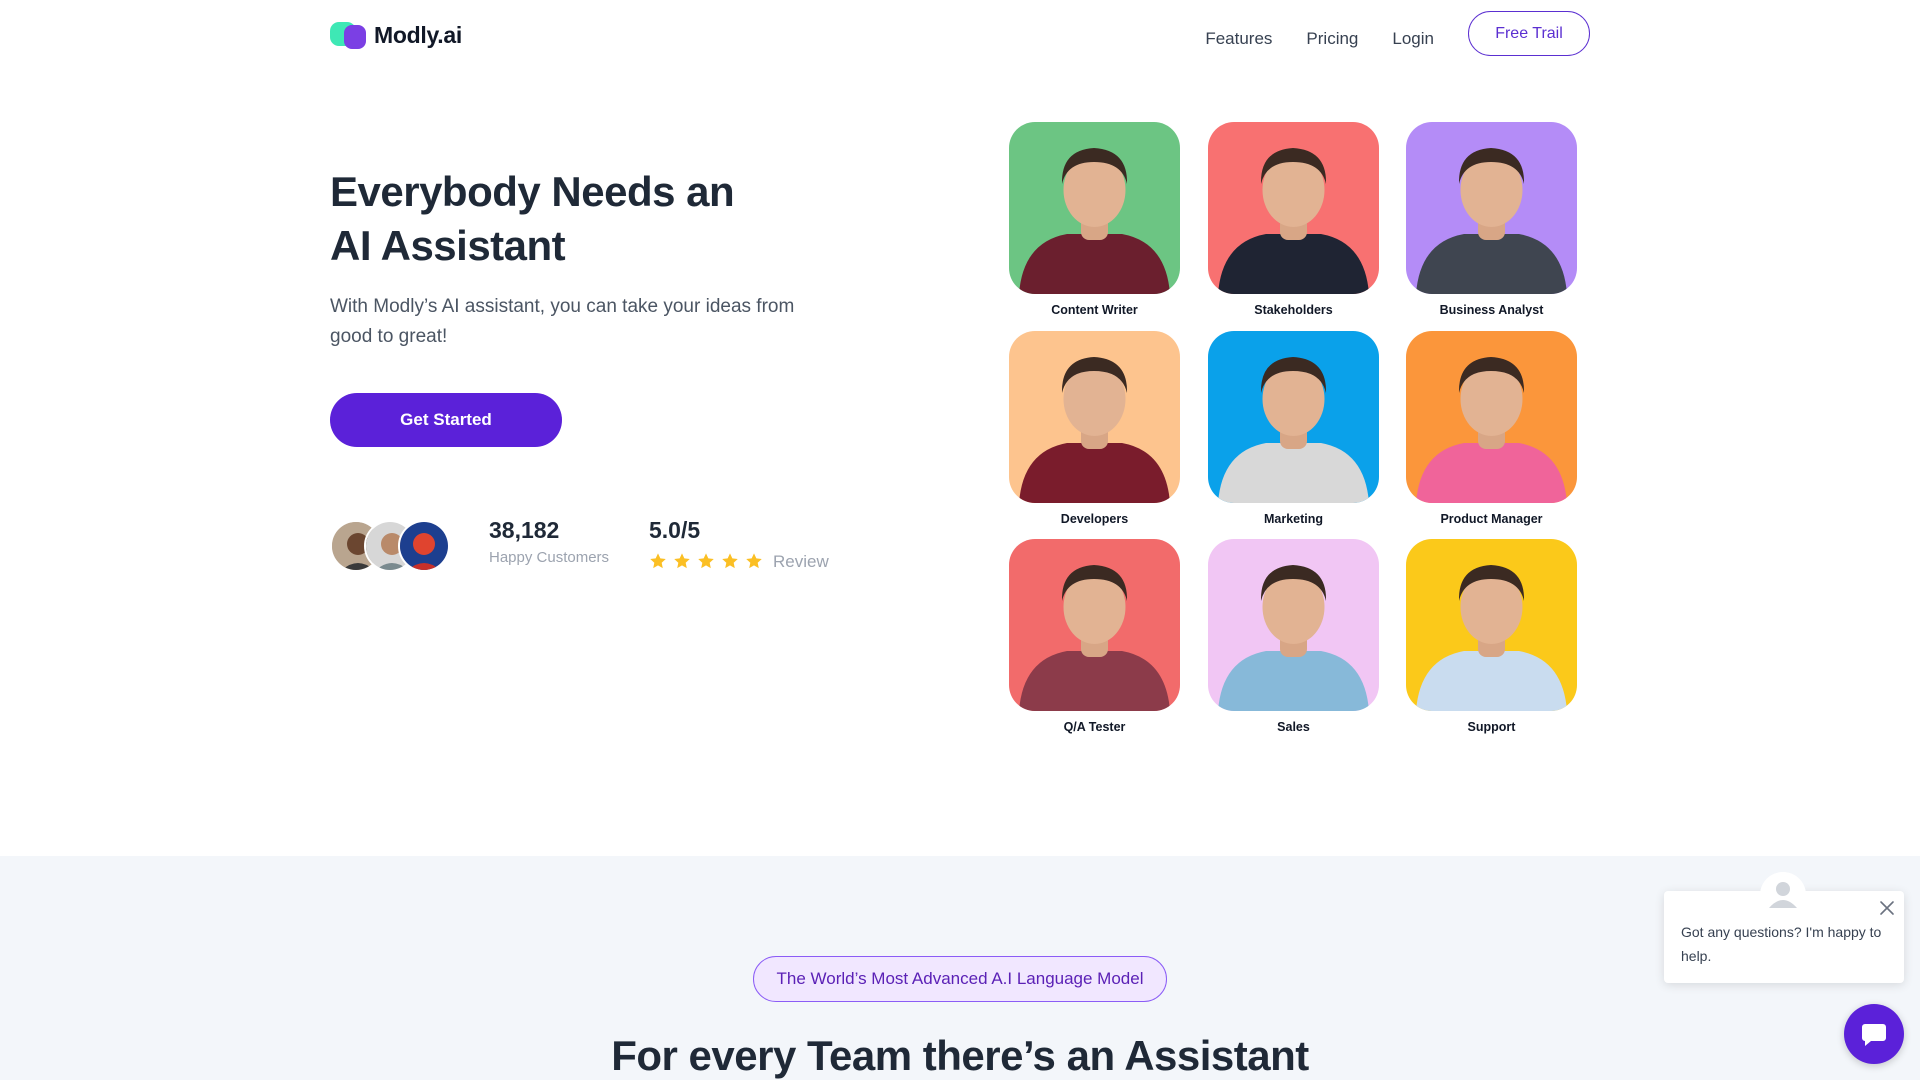  Describe the element at coordinates (349, 35) in the screenshot. I see `logo-mark-icon` at that location.